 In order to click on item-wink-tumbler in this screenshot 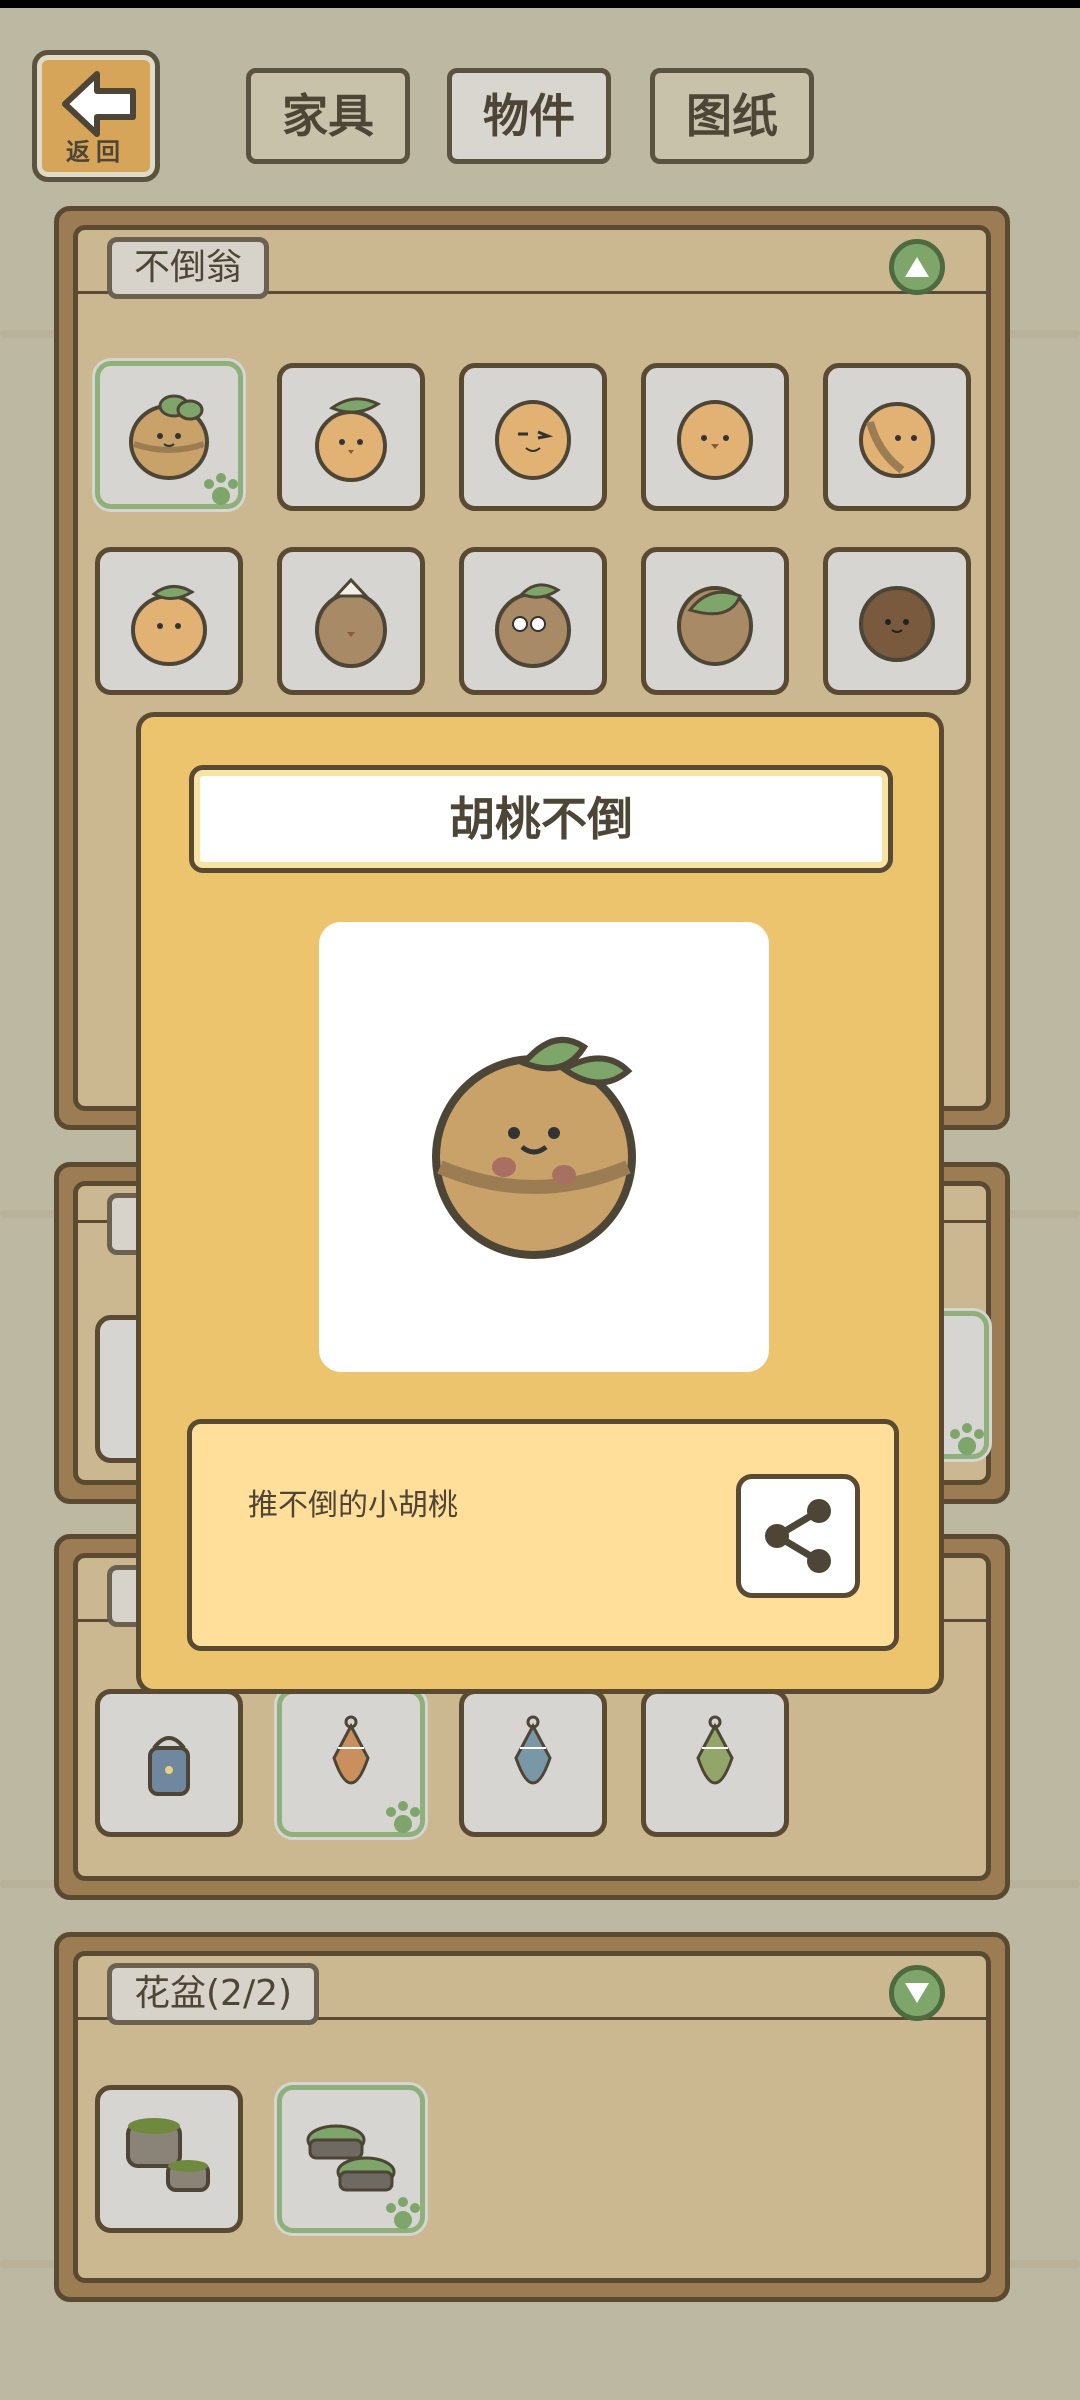, I will do `click(533, 437)`.